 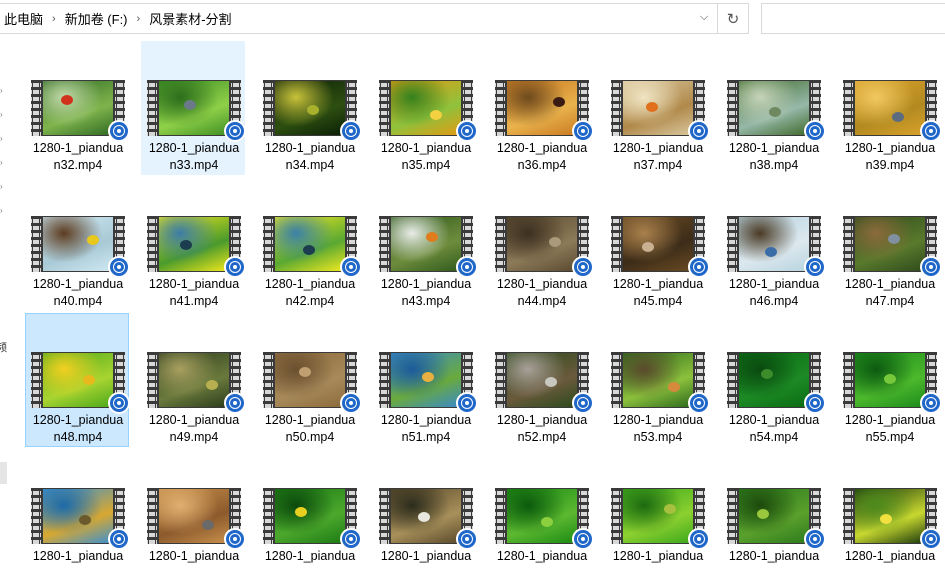 What do you see at coordinates (78, 293) in the screenshot?
I see `file-name: 1280-1_piandua n40.mp4` at bounding box center [78, 293].